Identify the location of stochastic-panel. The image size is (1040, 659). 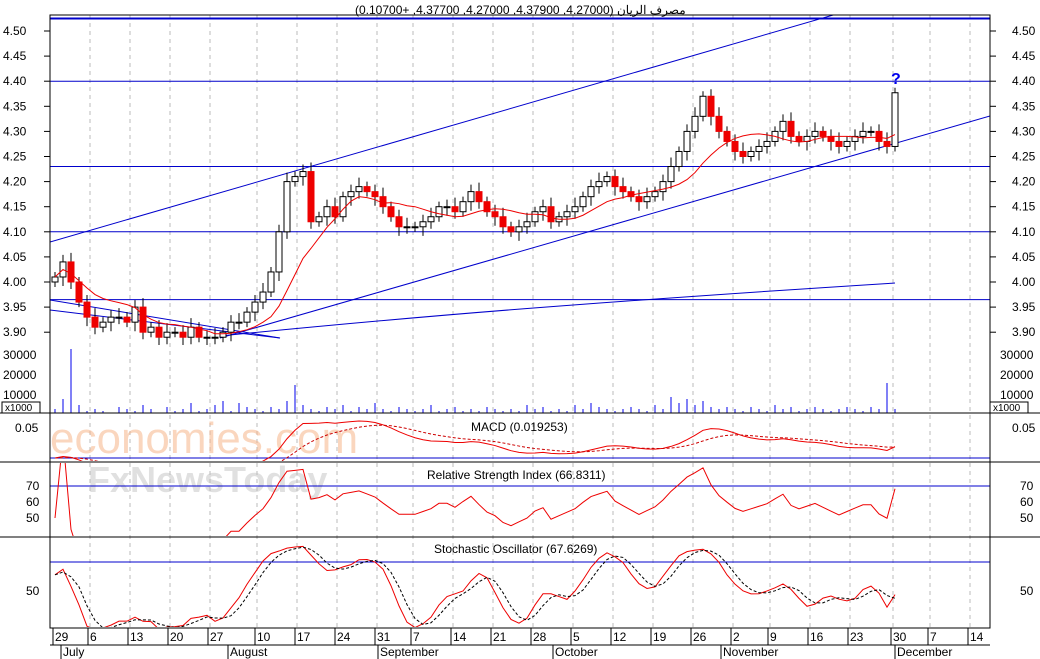
(520, 586).